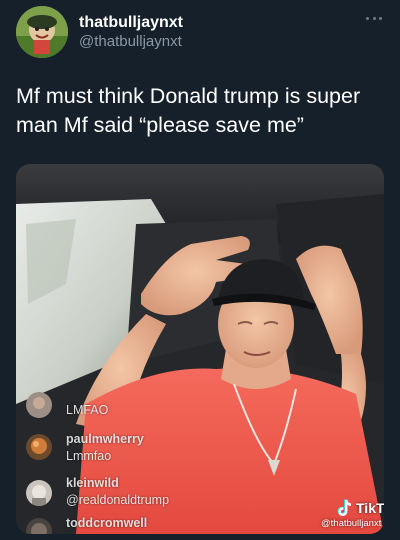  What do you see at coordinates (351, 523) in the screenshot?
I see `tiktok-handle: @thatbulljanxt` at bounding box center [351, 523].